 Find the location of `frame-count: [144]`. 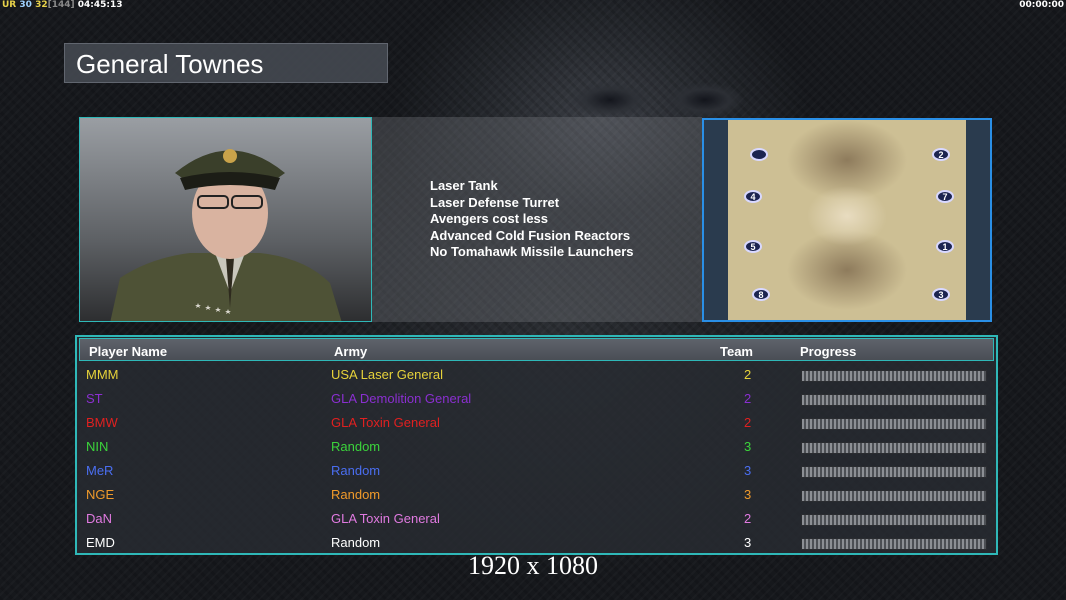

frame-count: [144] is located at coordinates (61, 5).